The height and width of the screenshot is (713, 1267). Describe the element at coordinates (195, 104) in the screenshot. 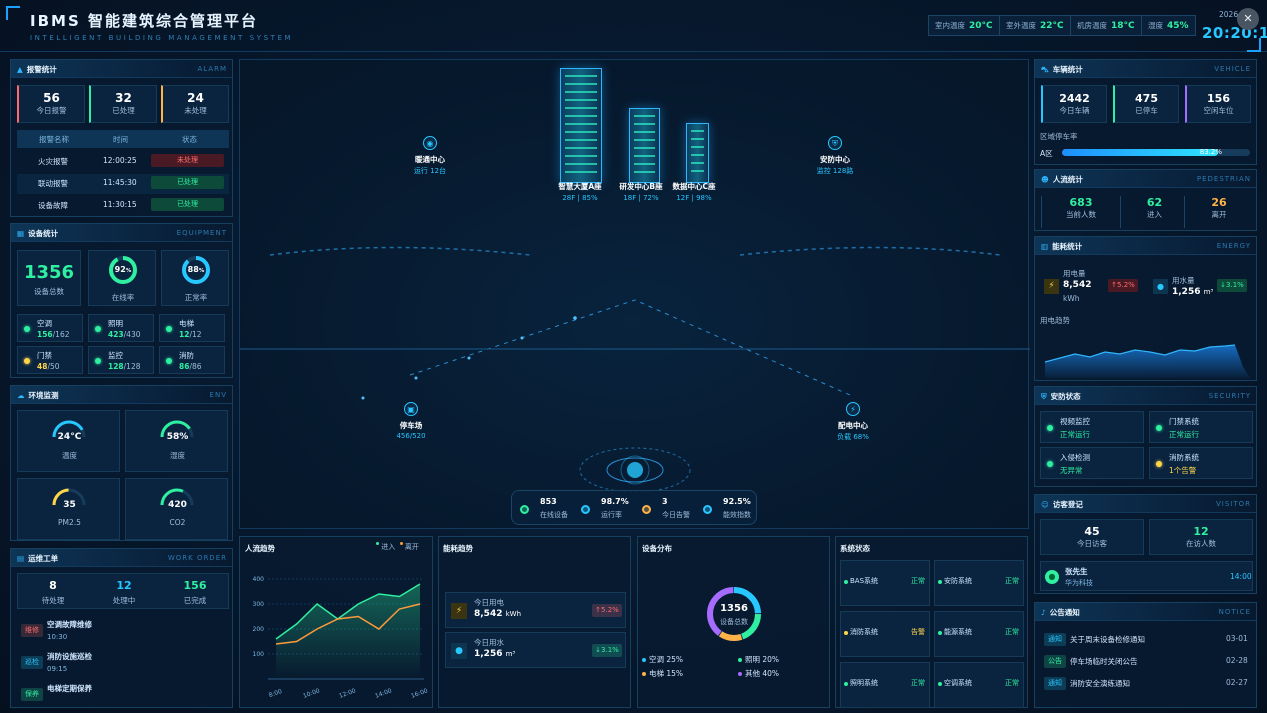

I see `alarm-pending-card: 24 未处理` at that location.